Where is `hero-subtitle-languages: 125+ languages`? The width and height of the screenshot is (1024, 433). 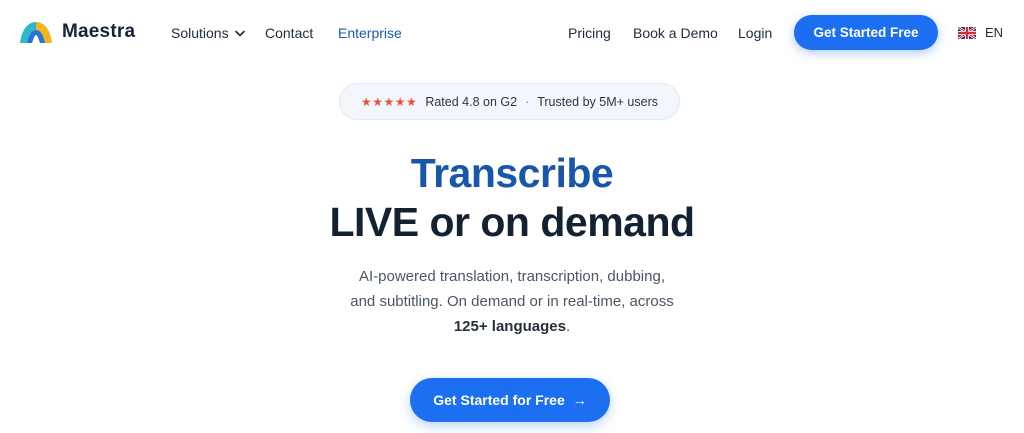 hero-subtitle-languages: 125+ languages is located at coordinates (509, 326).